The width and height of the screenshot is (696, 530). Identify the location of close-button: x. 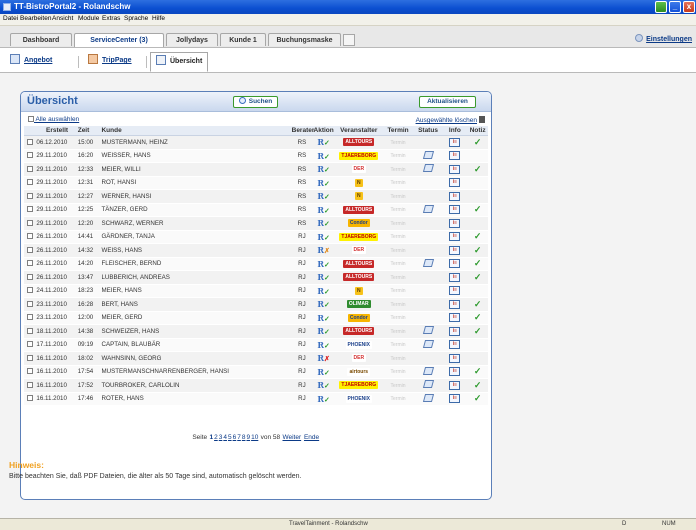
(689, 7).